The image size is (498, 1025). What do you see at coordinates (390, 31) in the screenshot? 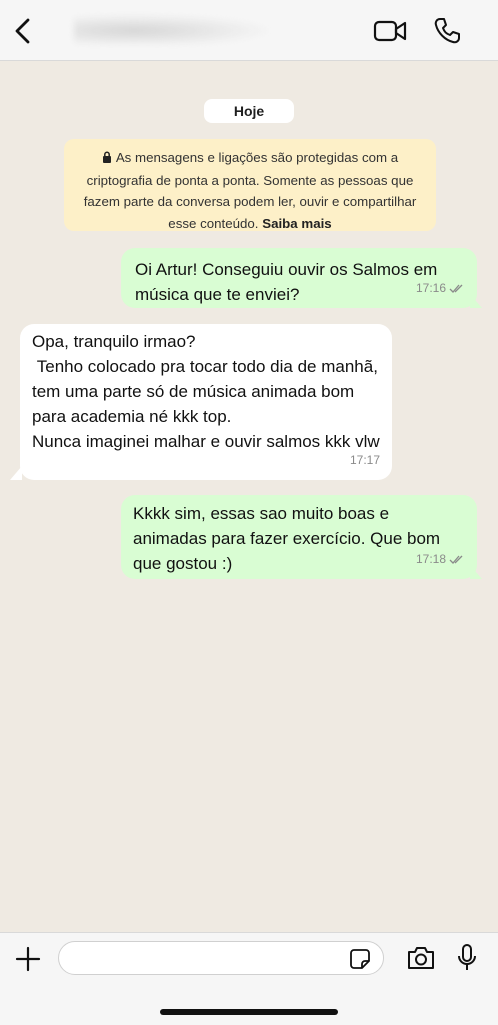
I see `video-call-icon` at bounding box center [390, 31].